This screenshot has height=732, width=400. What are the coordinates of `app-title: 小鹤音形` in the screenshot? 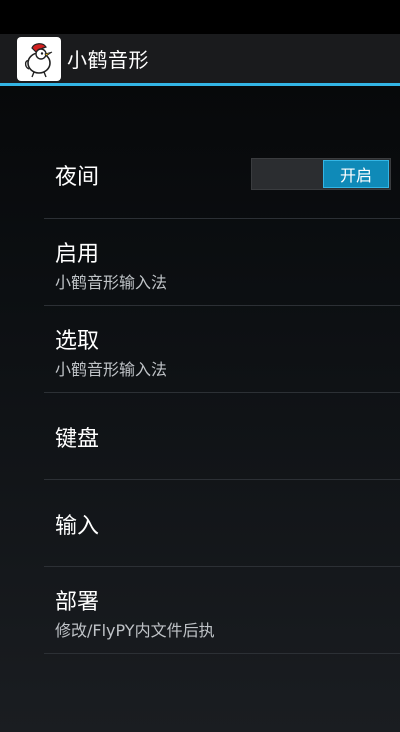 It's located at (108, 60).